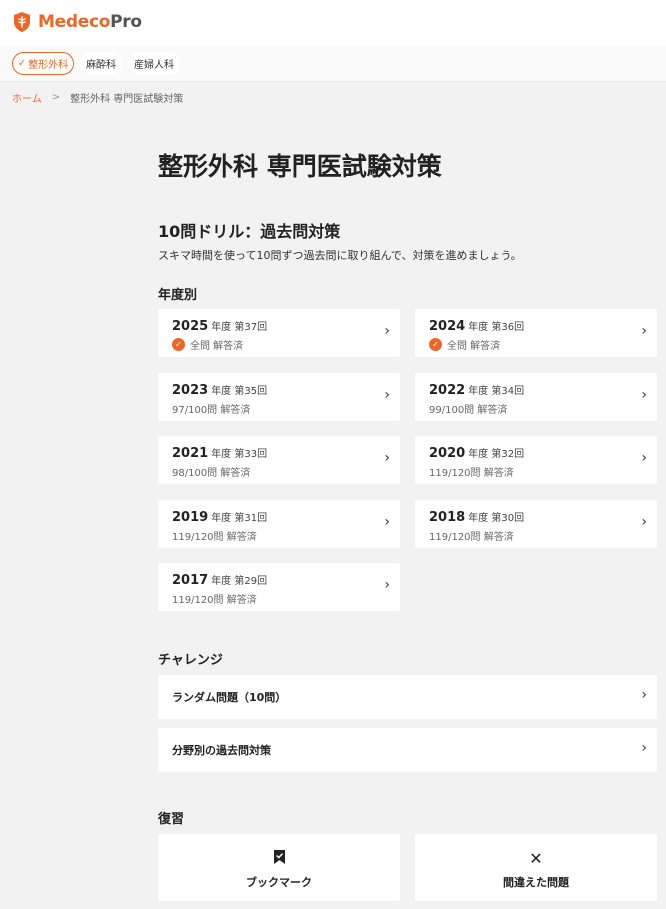  I want to click on breadcrumb-current: 整形外科 専門医試験対策, so click(127, 99).